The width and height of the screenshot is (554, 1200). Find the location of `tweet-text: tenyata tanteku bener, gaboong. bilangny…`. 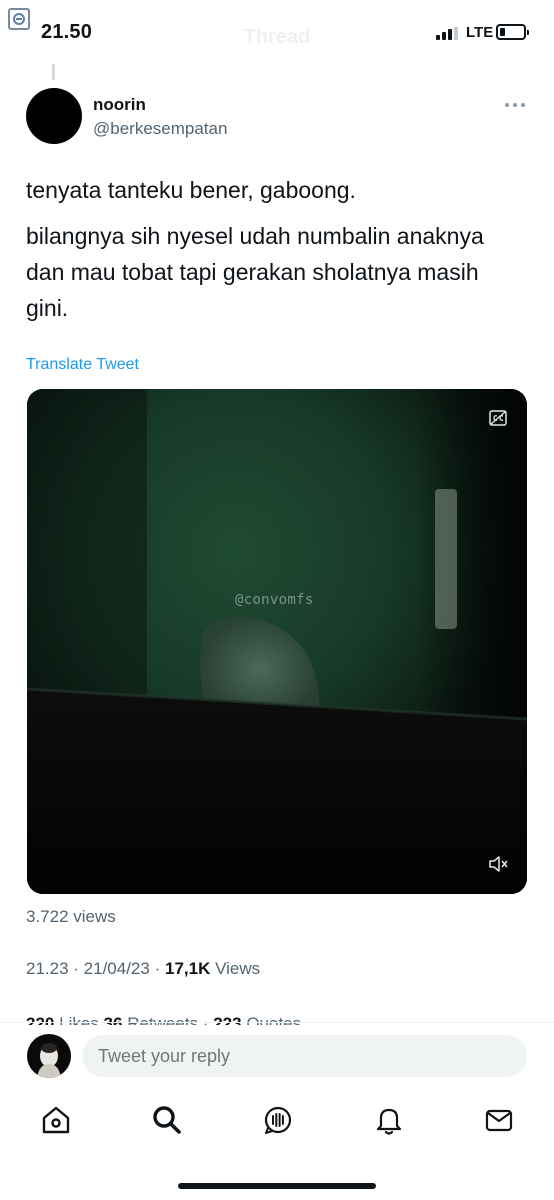

tweet-text: tenyata tanteku bener, gaboong. bilangny… is located at coordinates (276, 254).